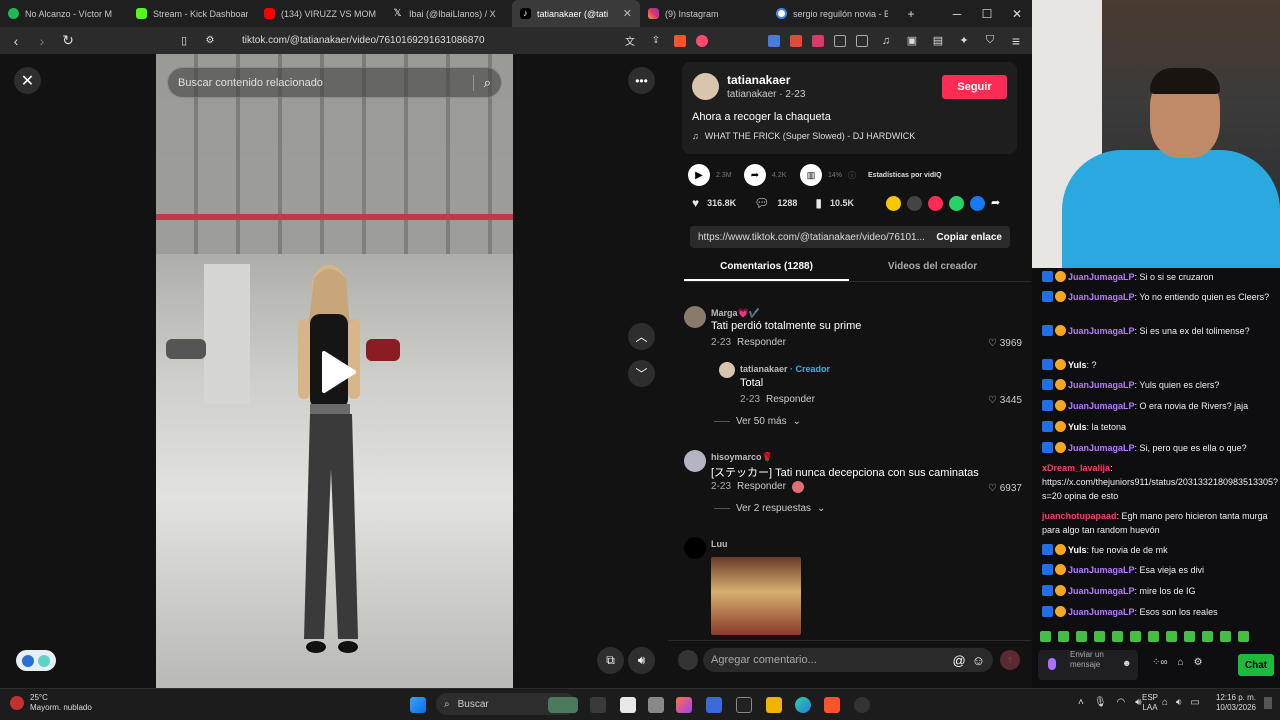 The image size is (1280, 720). Describe the element at coordinates (704, 13) in the screenshot. I see `browser-tab: (9) Instagram` at that location.